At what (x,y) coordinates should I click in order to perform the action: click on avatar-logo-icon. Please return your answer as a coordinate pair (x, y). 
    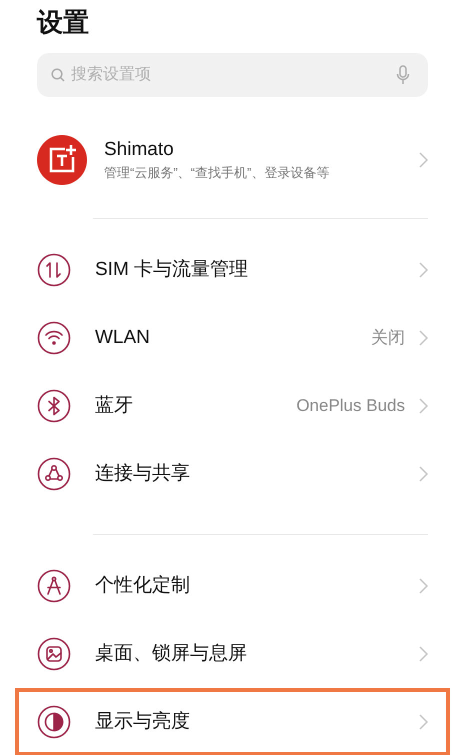
    Looking at the image, I should click on (62, 160).